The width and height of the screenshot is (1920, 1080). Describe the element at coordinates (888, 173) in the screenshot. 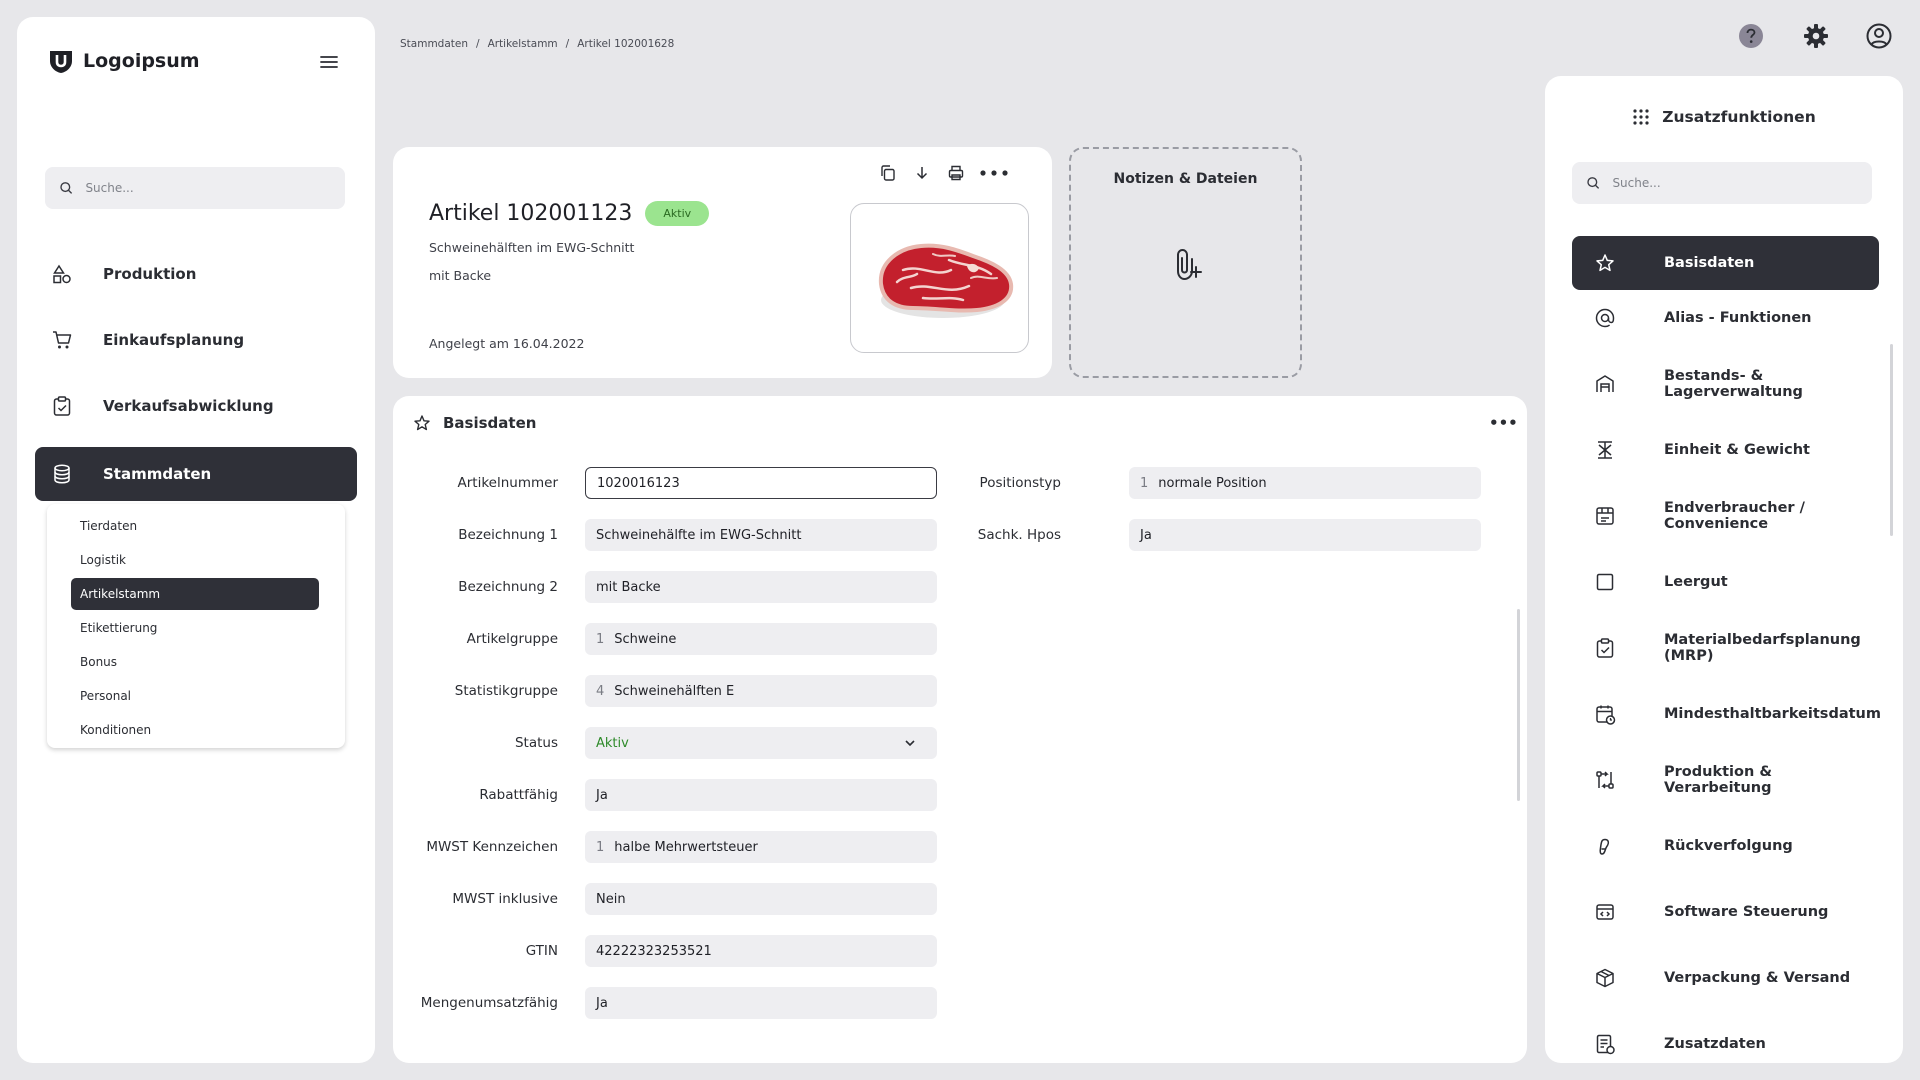

I see `copy-icon` at that location.